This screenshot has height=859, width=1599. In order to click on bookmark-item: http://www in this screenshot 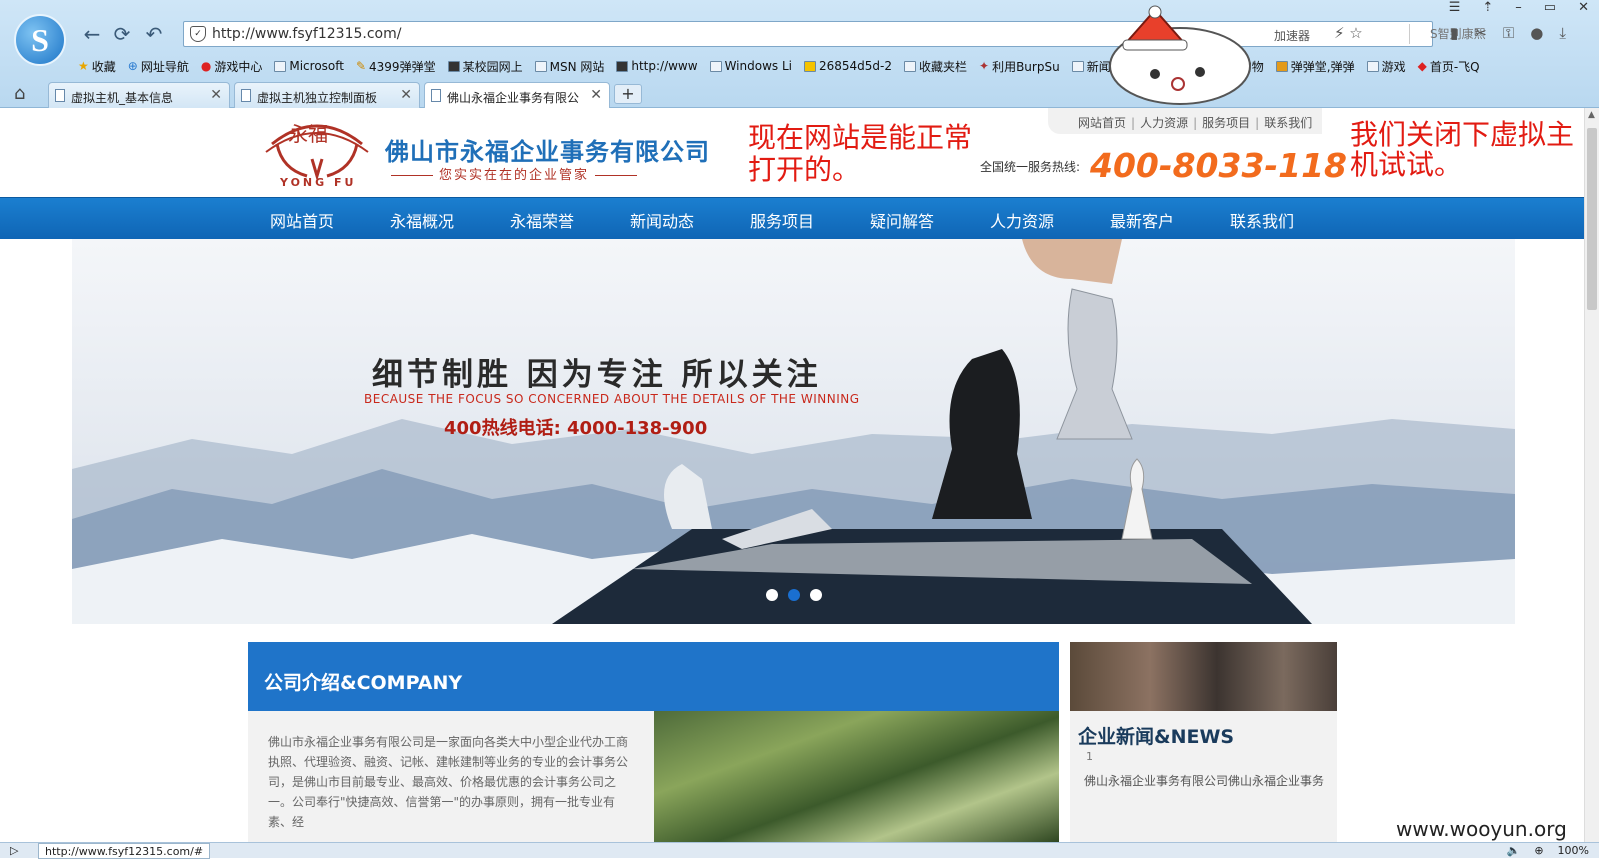, I will do `click(657, 66)`.